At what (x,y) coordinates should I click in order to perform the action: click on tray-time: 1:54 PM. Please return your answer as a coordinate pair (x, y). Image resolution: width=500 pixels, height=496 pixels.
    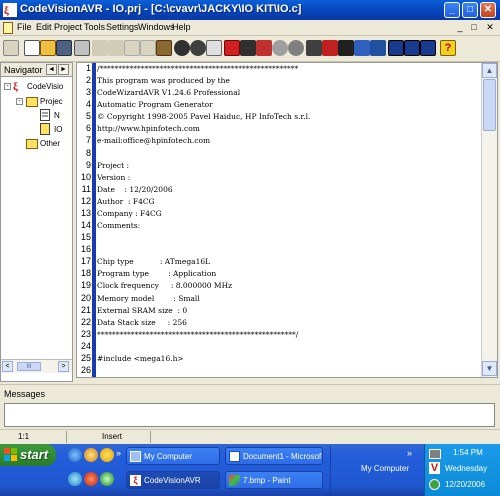
    Looking at the image, I should click on (468, 452).